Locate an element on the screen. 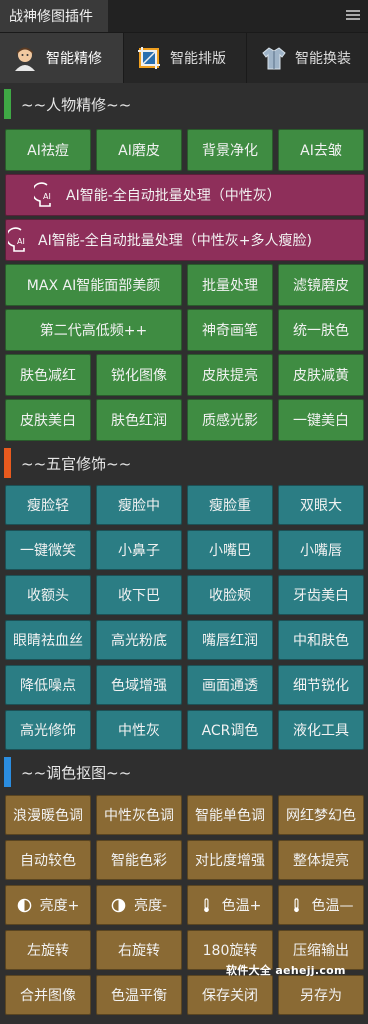 The image size is (368, 1024). unify-skin-tone-button: 统一肤色 is located at coordinates (321, 330).